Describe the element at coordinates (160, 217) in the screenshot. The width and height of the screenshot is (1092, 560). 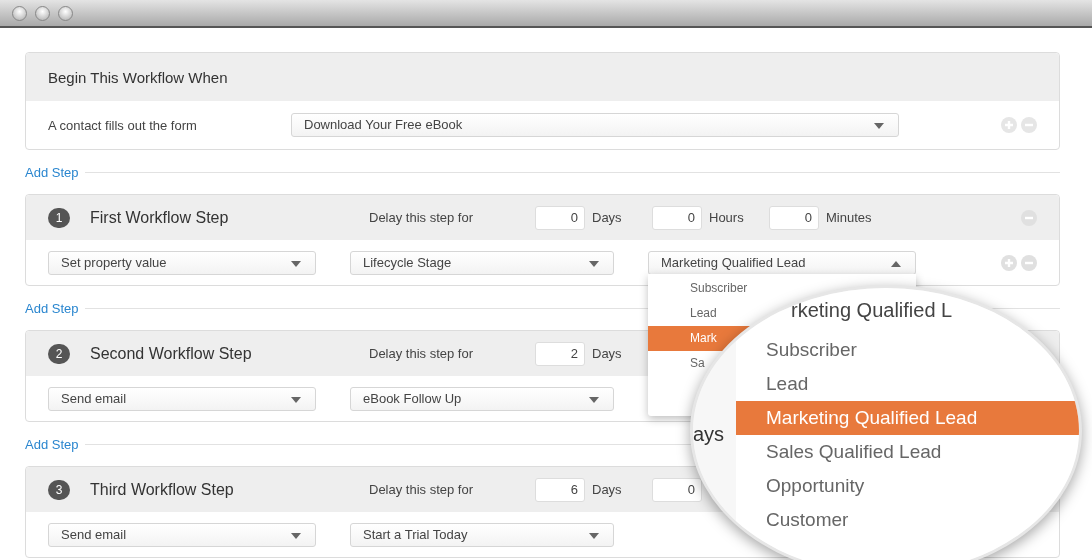
I see `step-title: First Workflow Step` at that location.